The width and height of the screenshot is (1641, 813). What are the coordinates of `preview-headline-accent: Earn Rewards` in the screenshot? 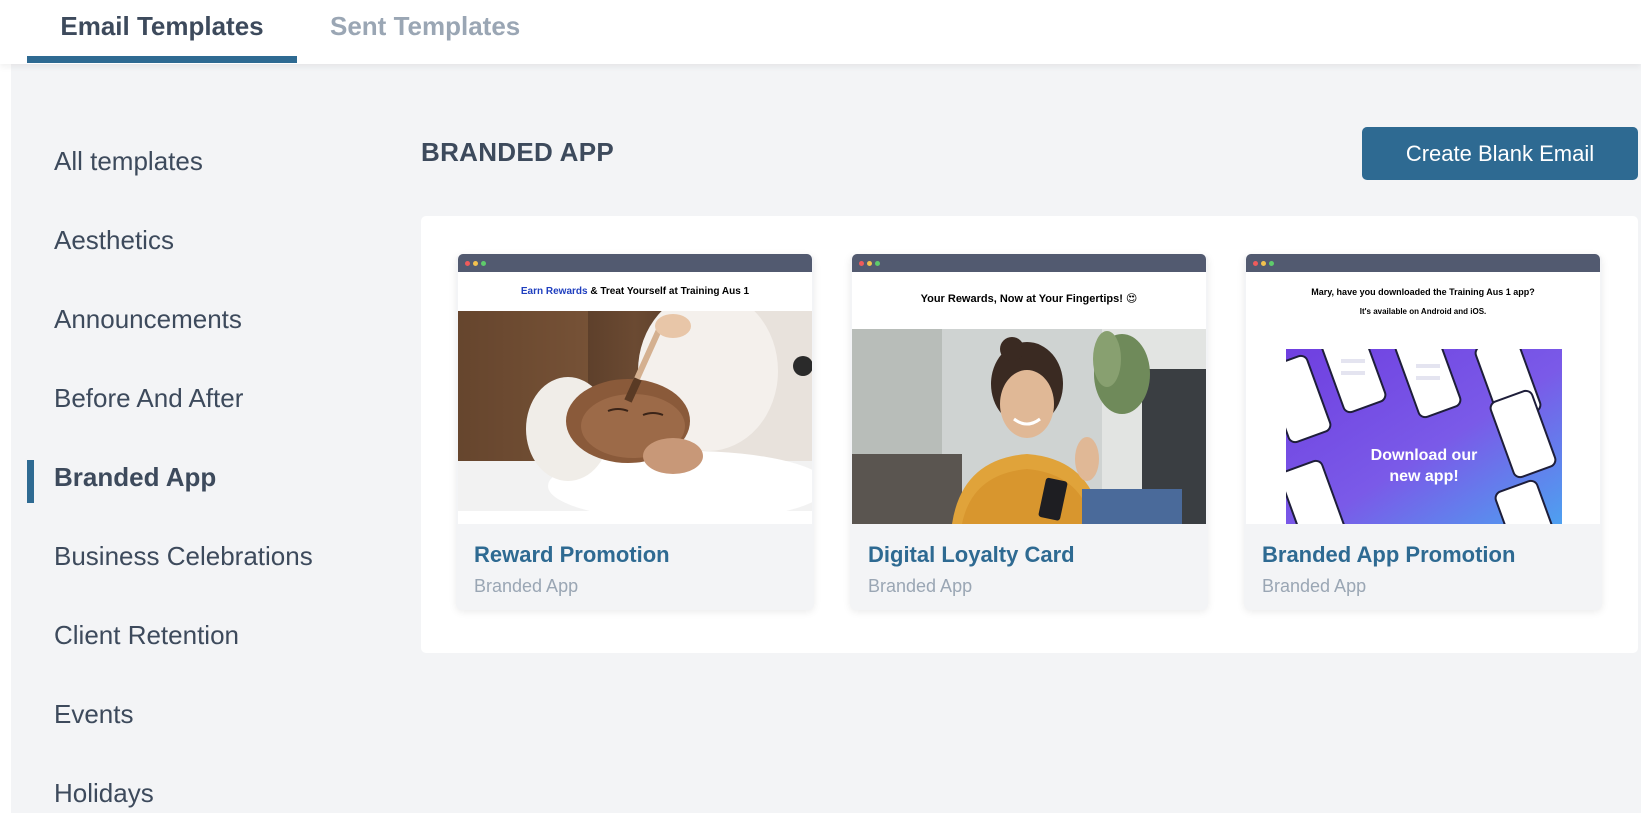 It's located at (554, 291).